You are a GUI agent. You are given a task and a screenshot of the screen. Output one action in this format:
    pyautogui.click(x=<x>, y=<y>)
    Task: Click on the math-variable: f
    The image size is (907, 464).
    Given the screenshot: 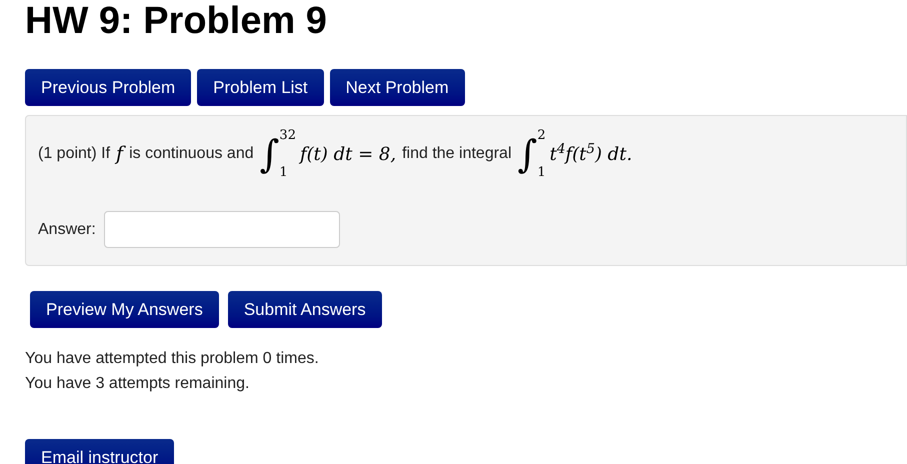 What is the action you would take?
    pyautogui.click(x=120, y=154)
    